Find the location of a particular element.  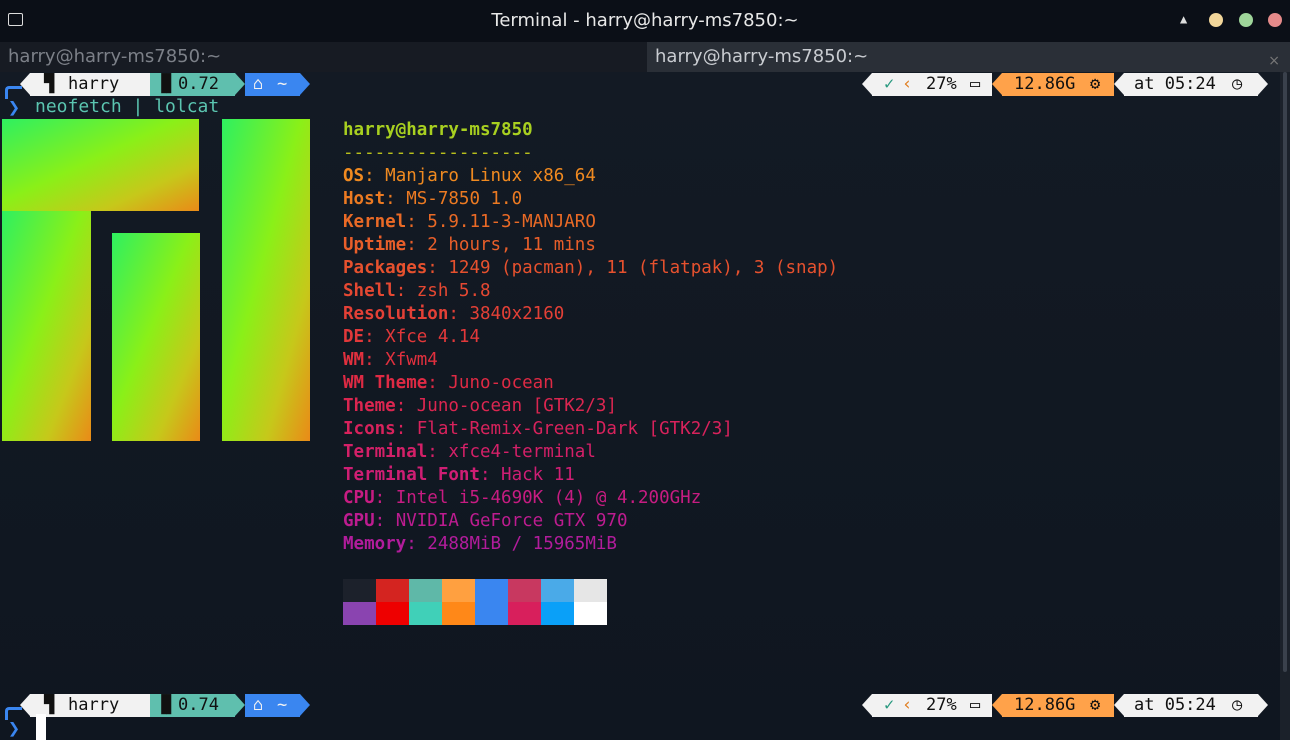

neofetch-key: CPU is located at coordinates (359, 498).